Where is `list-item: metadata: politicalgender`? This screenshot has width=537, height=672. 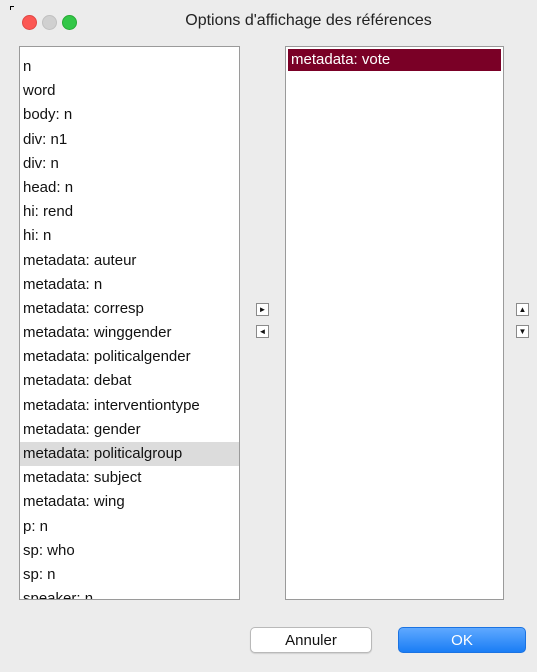
list-item: metadata: politicalgender is located at coordinates (129, 357).